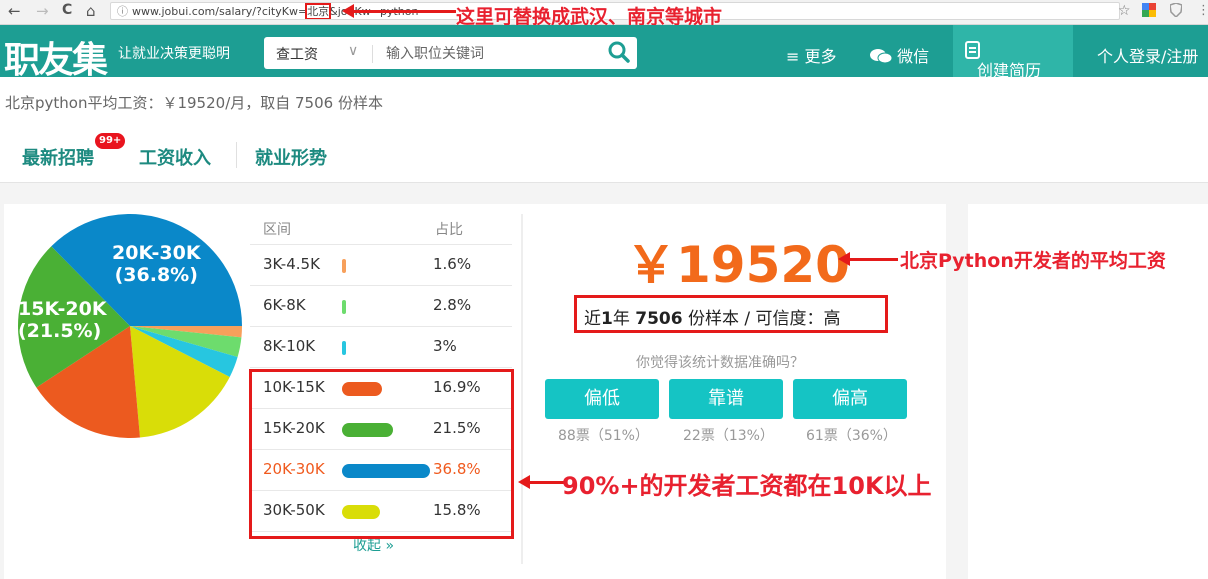 This screenshot has height=579, width=1208. Describe the element at coordinates (844, 259) in the screenshot. I see `avg-annotation-arrowhead` at that location.